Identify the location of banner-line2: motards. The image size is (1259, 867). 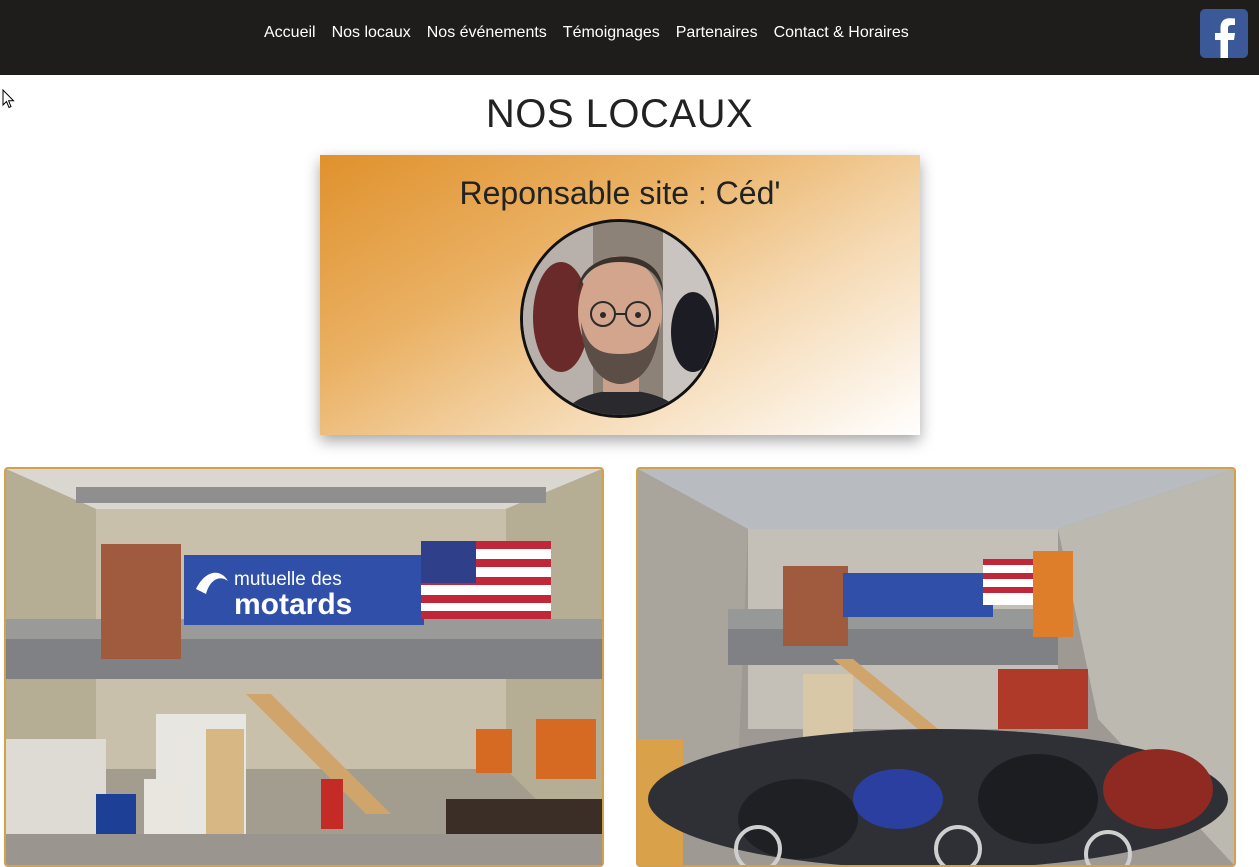
(293, 604).